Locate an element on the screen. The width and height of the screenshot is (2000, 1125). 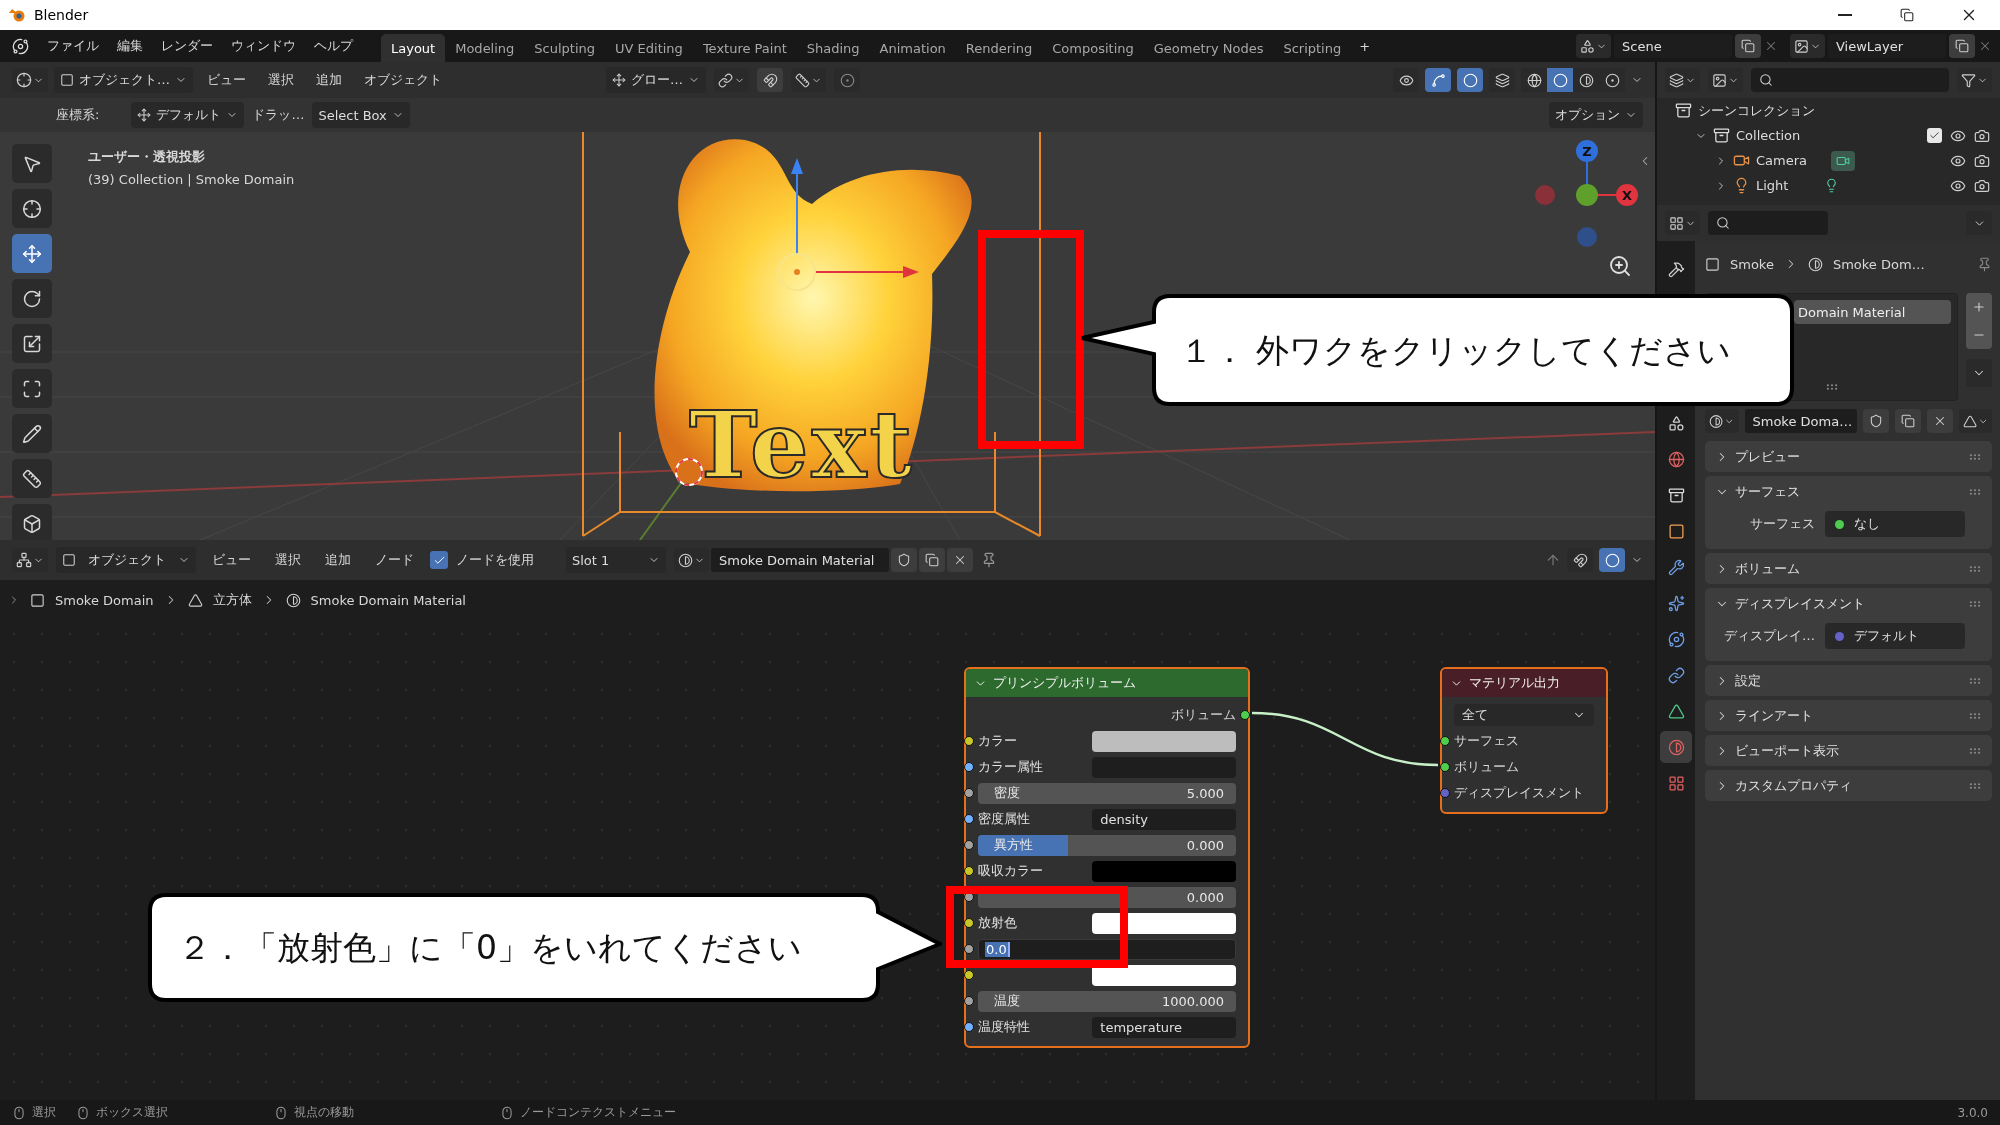
breadcrumb-item: Smoke is located at coordinates (1752, 264).